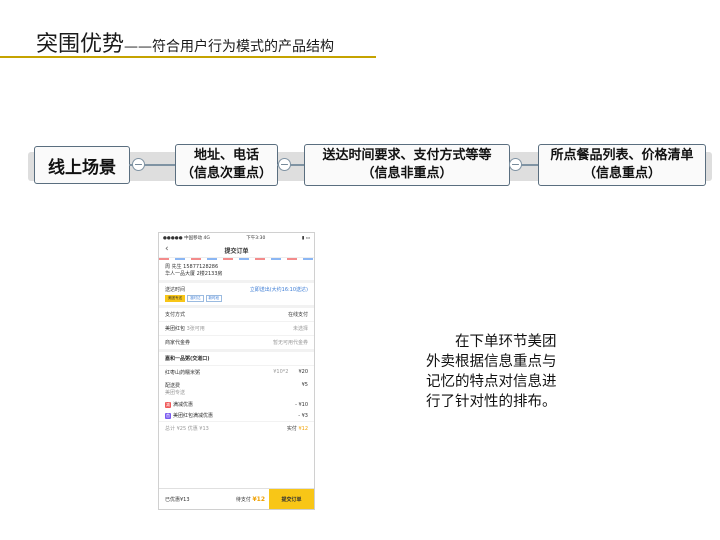 Image resolution: width=720 pixels, height=540 pixels. I want to click on order-item: 红枣山药糯米粥 ¥10*2 ¥20, so click(236, 372).